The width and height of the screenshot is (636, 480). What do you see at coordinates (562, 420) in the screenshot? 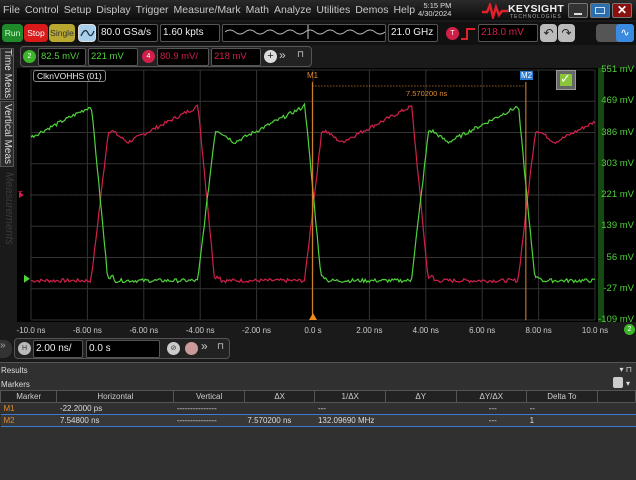
I see `table-cell: 1` at bounding box center [562, 420].